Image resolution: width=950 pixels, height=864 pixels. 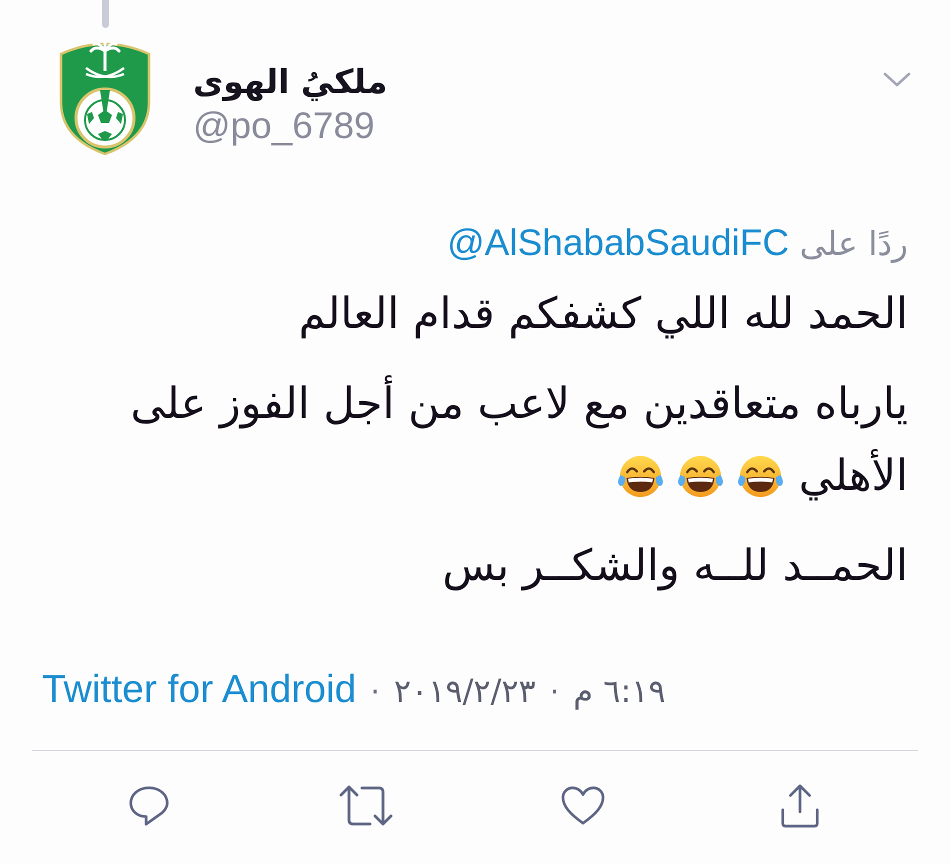 What do you see at coordinates (290, 82) in the screenshot?
I see `display-name: ملكيُ الهوى` at bounding box center [290, 82].